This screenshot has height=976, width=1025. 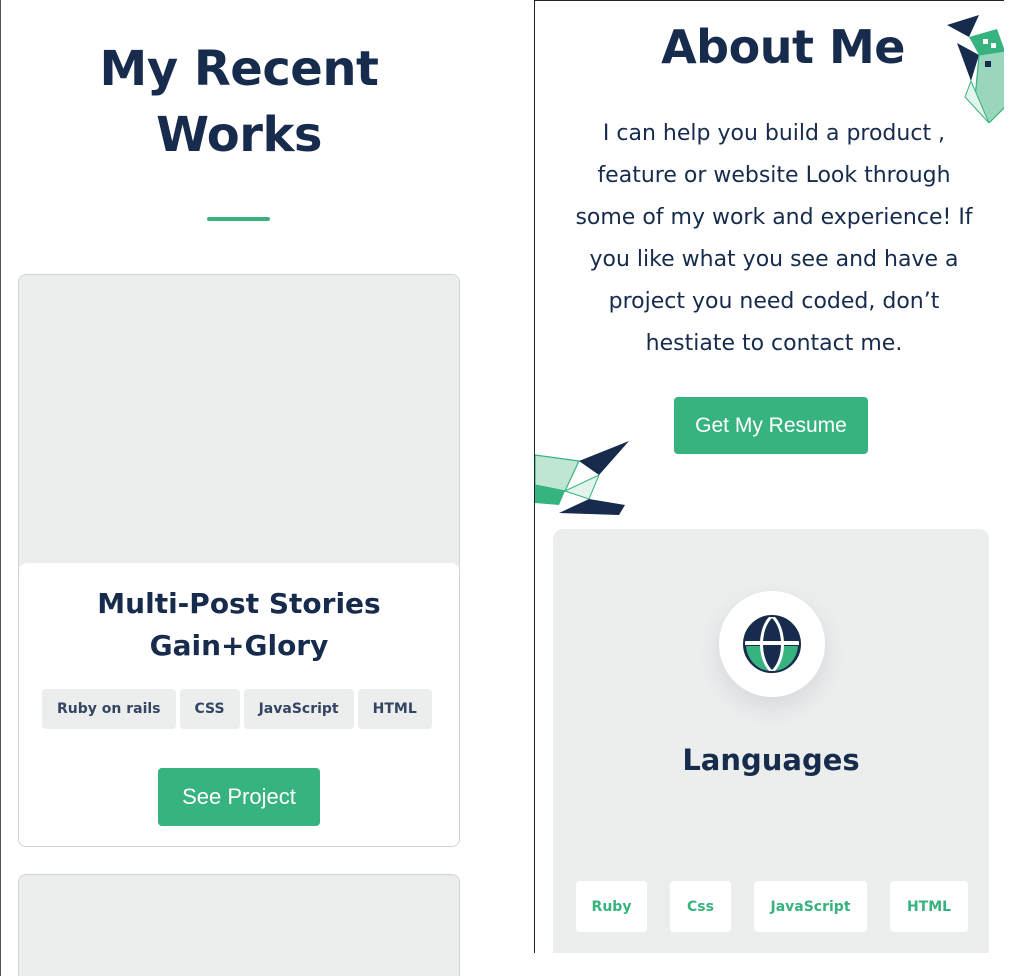 I want to click on project-title-line2: Gain+Glory, so click(x=239, y=645).